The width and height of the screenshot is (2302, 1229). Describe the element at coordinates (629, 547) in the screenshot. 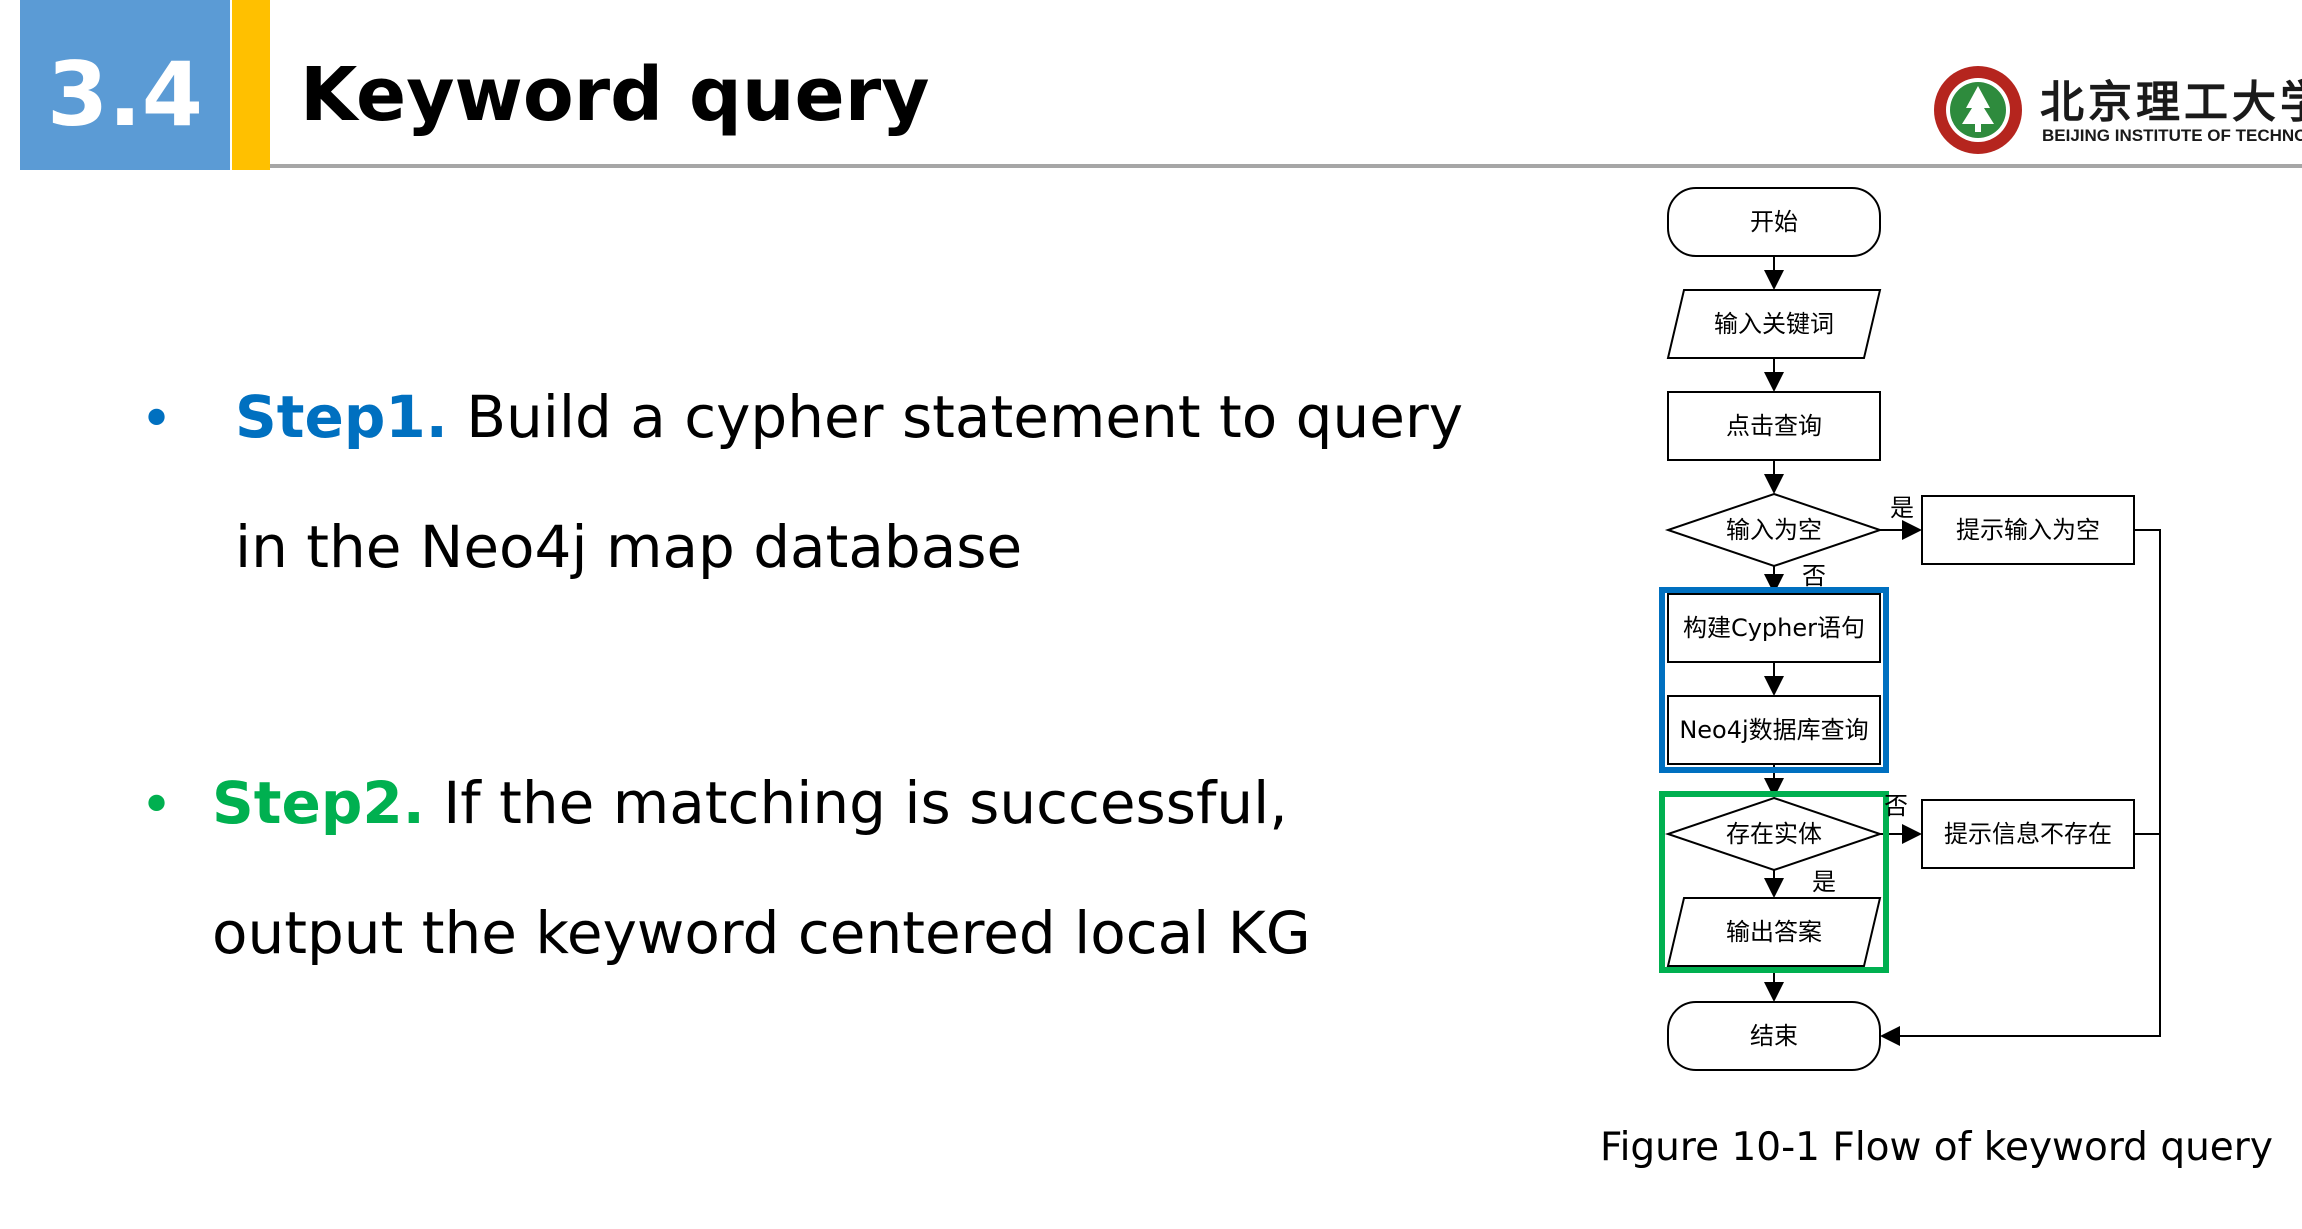

I see `step1-line2: in the Neo4j map database` at that location.